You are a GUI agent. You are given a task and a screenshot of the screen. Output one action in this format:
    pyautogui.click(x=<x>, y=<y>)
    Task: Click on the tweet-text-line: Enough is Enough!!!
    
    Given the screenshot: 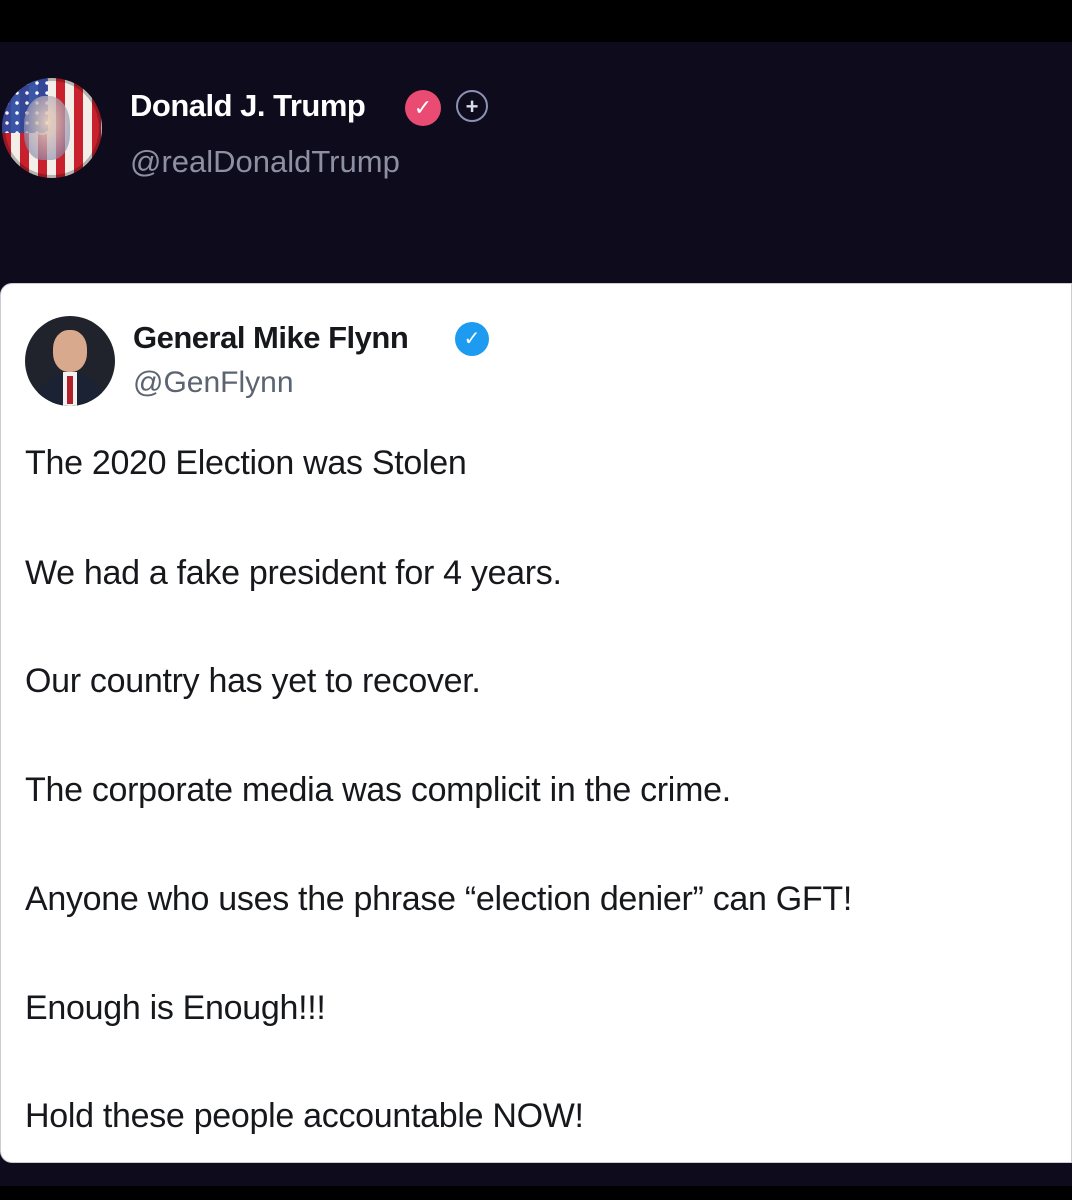 What is the action you would take?
    pyautogui.click(x=175, y=1008)
    